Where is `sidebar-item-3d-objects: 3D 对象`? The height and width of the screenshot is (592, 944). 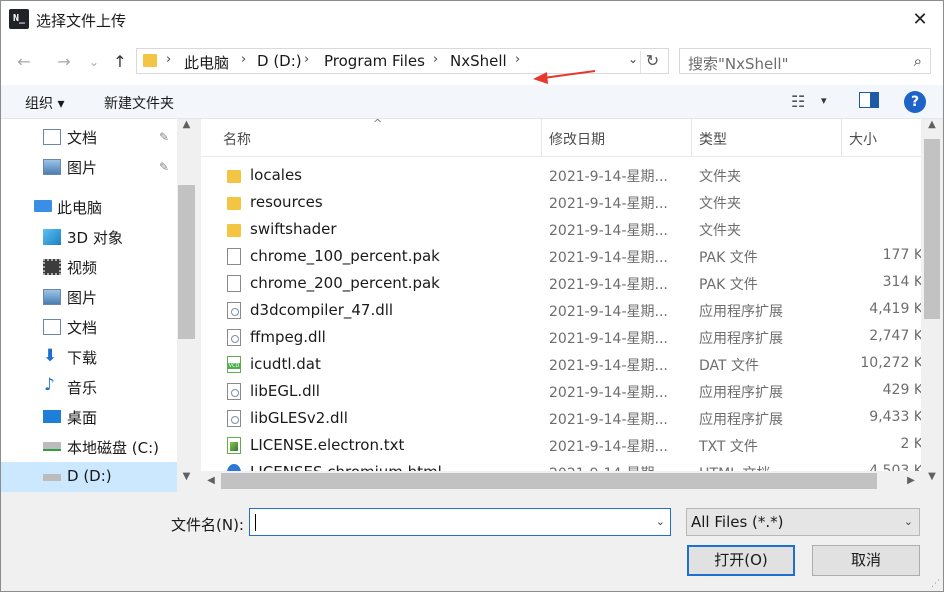
sidebar-item-3d-objects: 3D 对象 is located at coordinates (89, 237).